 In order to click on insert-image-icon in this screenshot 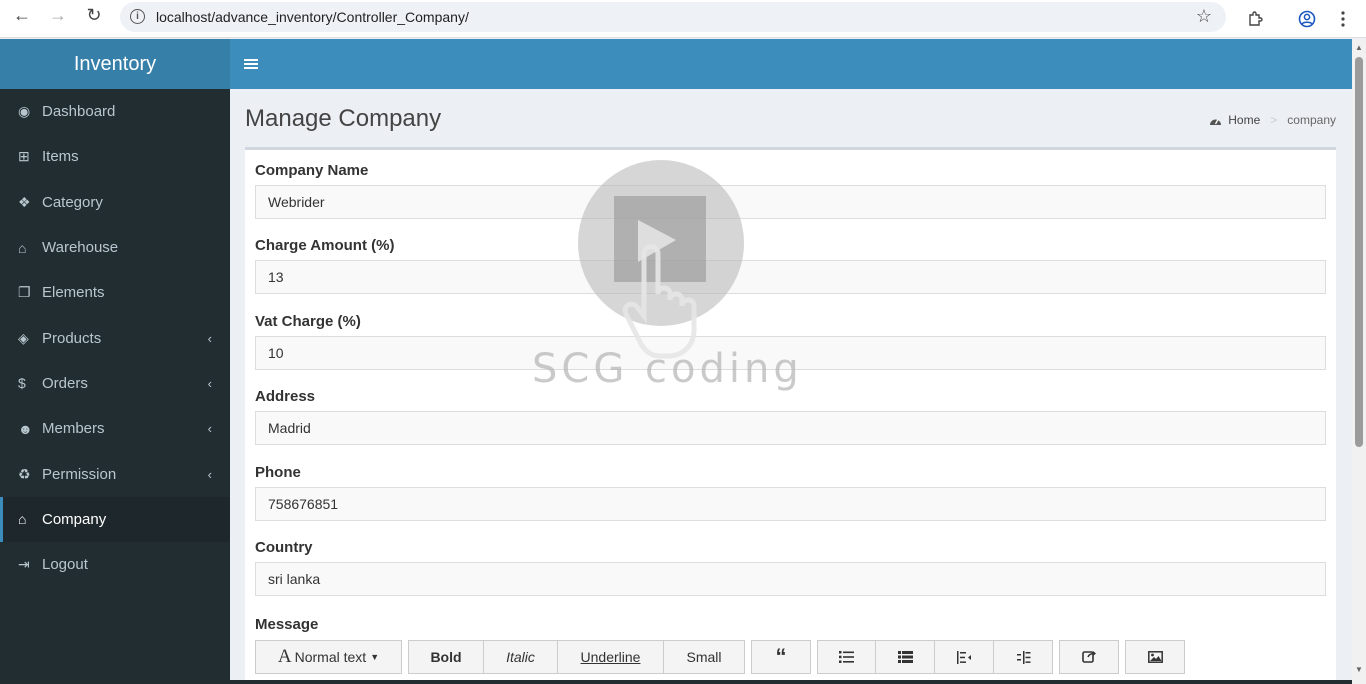, I will do `click(1155, 657)`.